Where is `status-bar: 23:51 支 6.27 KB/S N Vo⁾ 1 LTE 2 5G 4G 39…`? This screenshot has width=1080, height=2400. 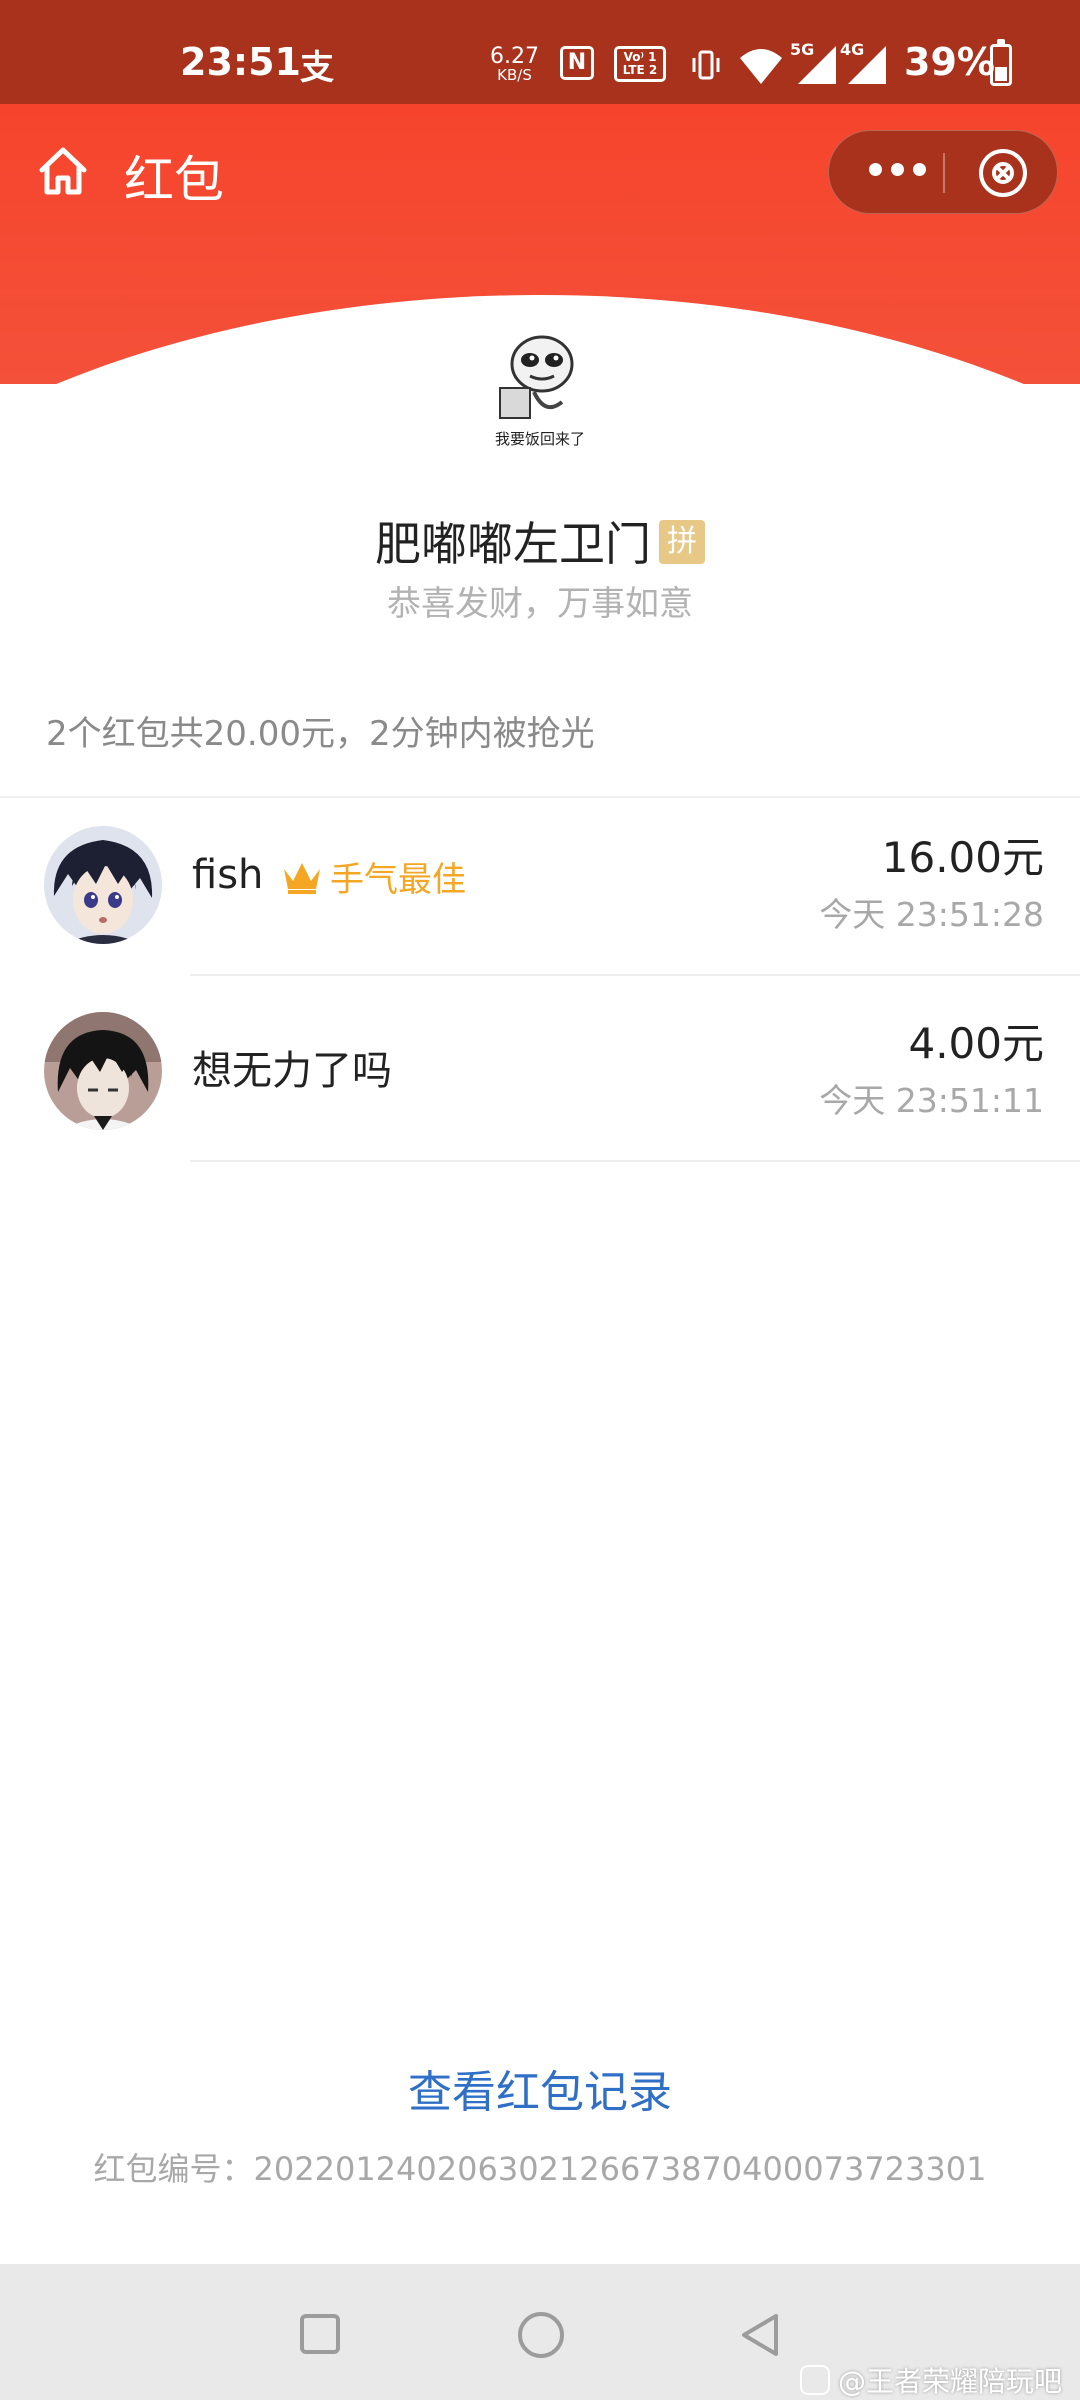 status-bar: 23:51 支 6.27 KB/S N Vo⁾ 1 LTE 2 5G 4G 39… is located at coordinates (540, 52).